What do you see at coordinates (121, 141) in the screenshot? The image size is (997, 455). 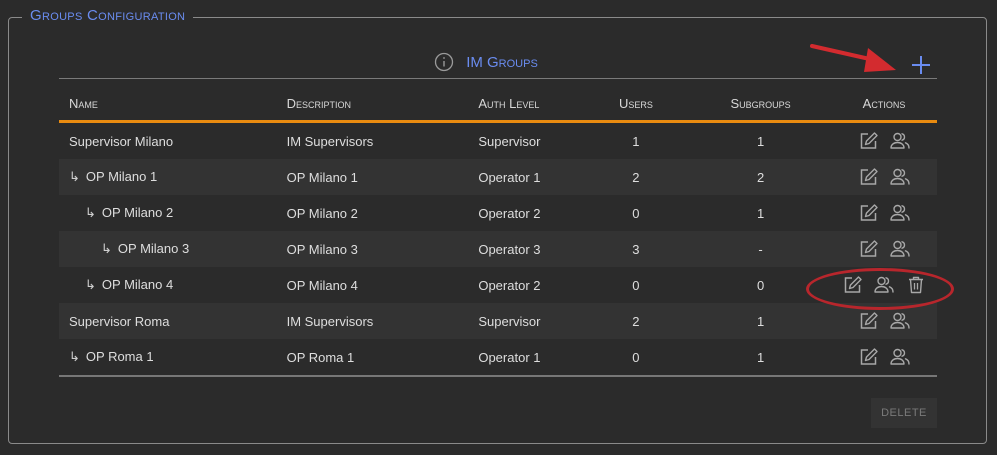 I see `group-name: Supervisor Milano` at bounding box center [121, 141].